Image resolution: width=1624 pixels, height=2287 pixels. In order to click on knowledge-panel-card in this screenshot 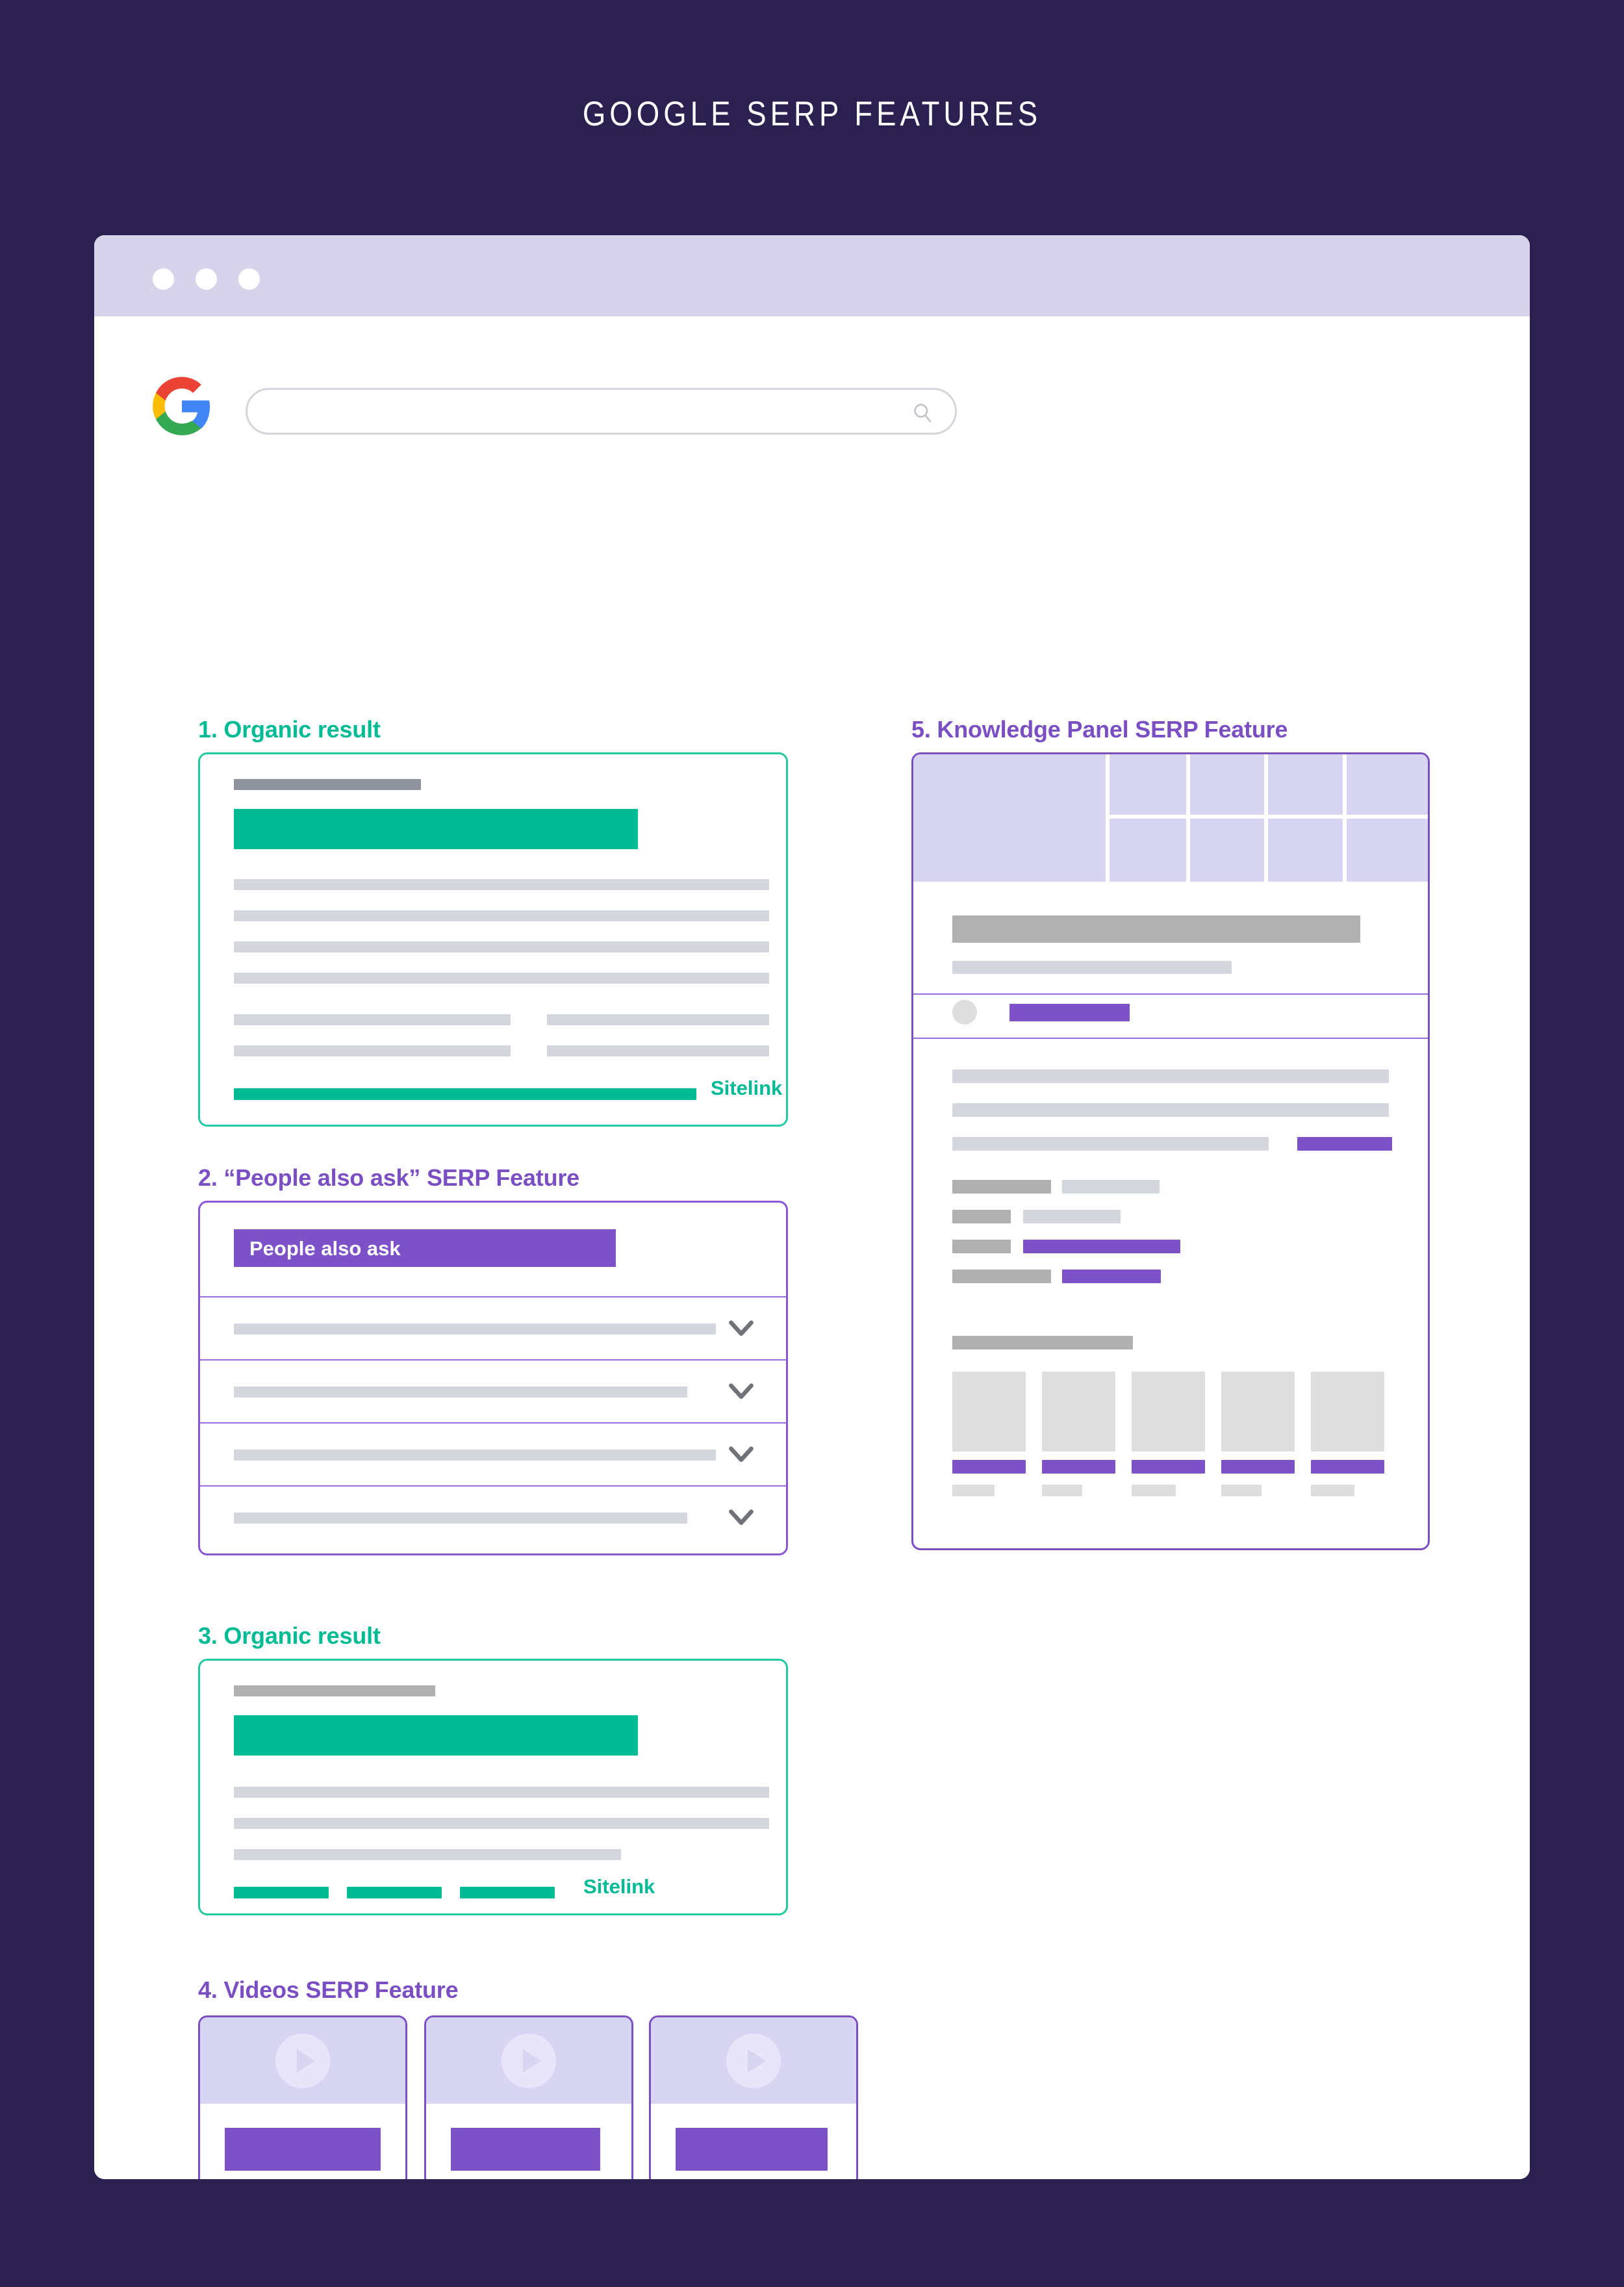, I will do `click(1170, 1151)`.